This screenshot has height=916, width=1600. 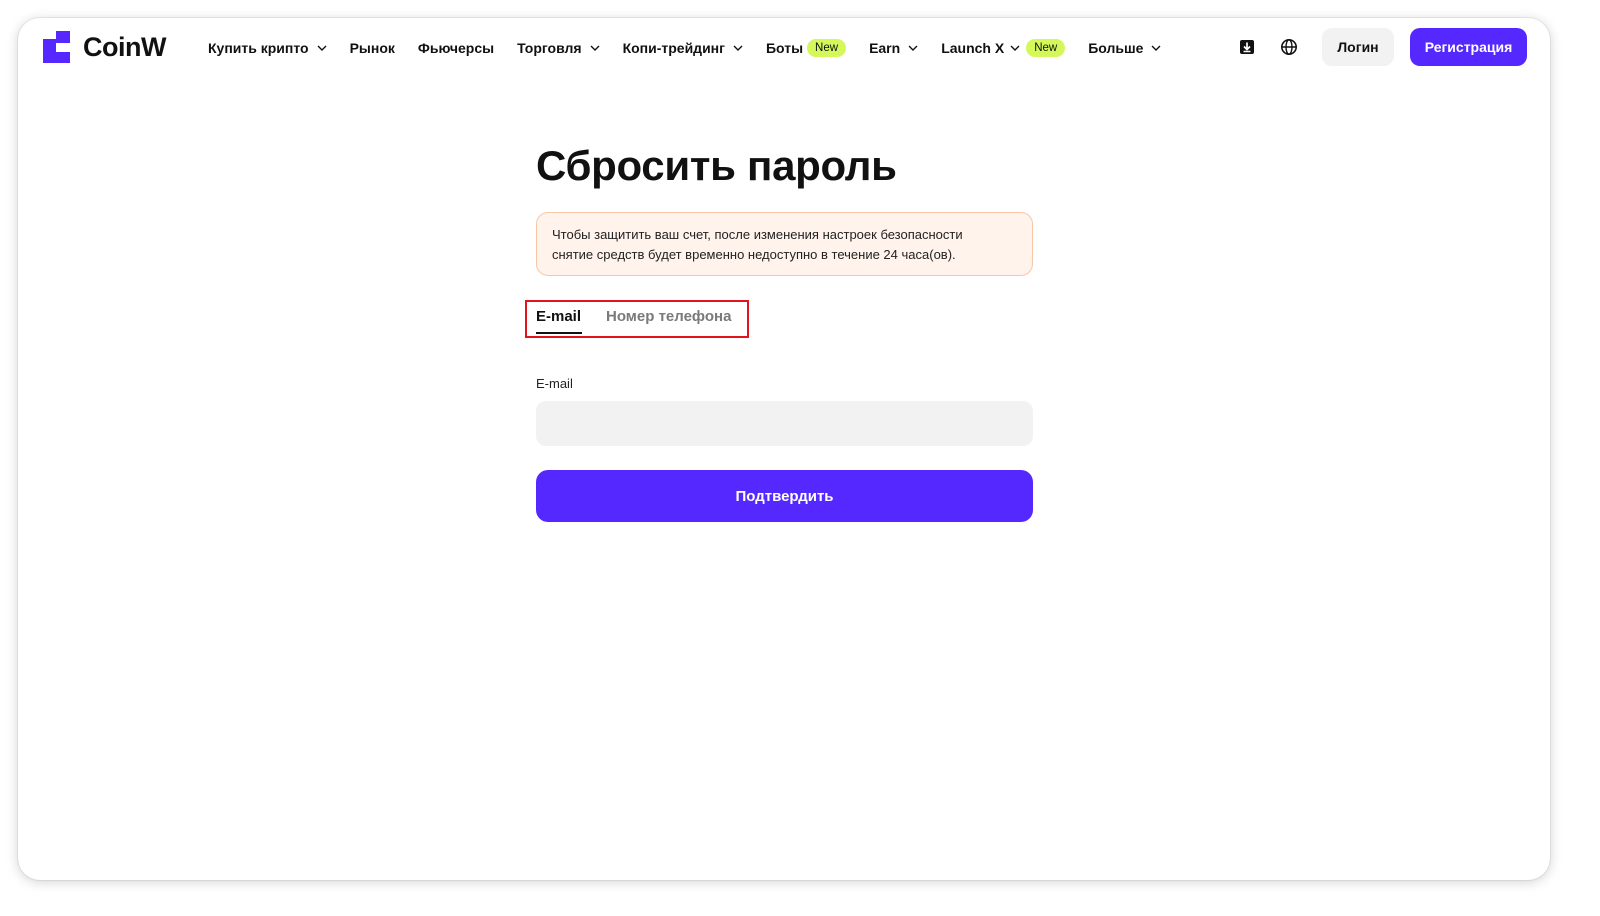 What do you see at coordinates (668, 316) in the screenshot?
I see `tab-phone-number: Номер телефона` at bounding box center [668, 316].